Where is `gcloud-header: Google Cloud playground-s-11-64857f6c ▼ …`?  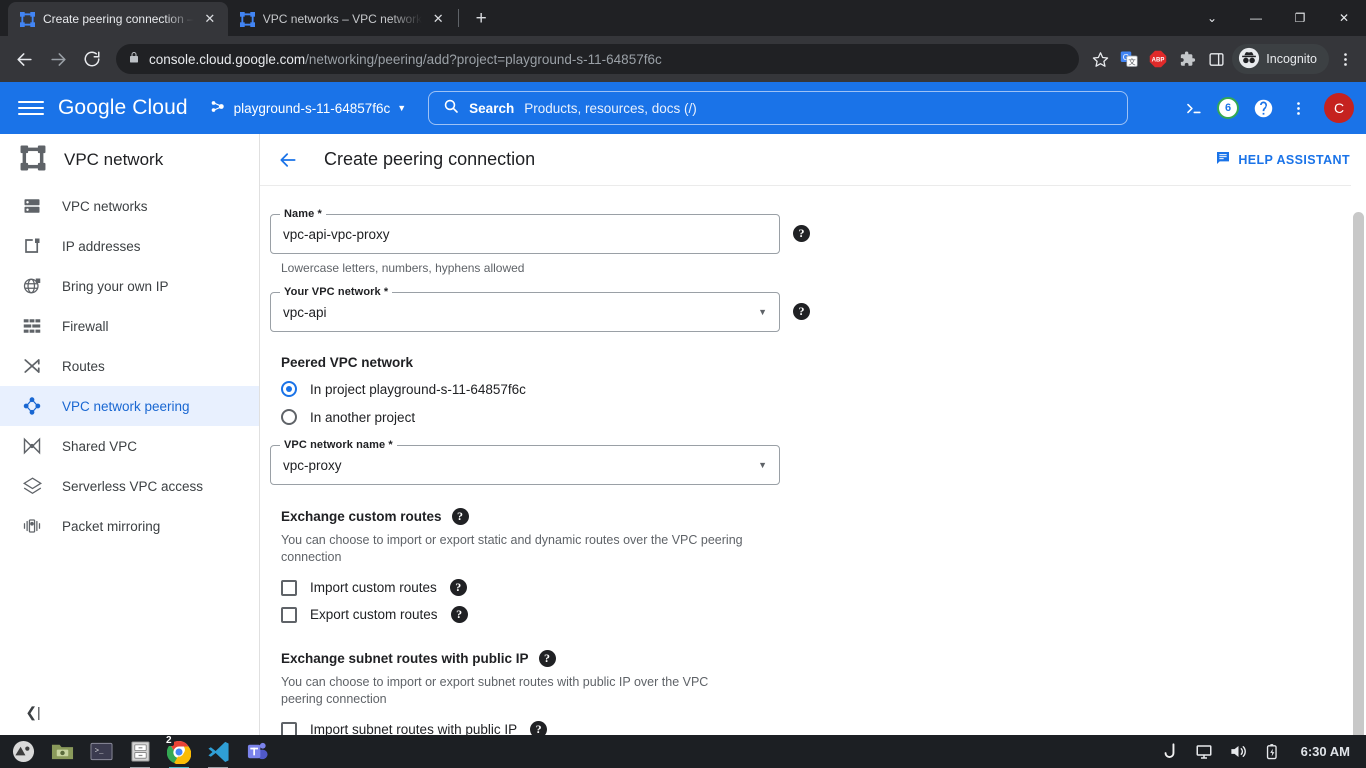
gcloud-header: Google Cloud playground-s-11-64857f6c ▼ … is located at coordinates (683, 108).